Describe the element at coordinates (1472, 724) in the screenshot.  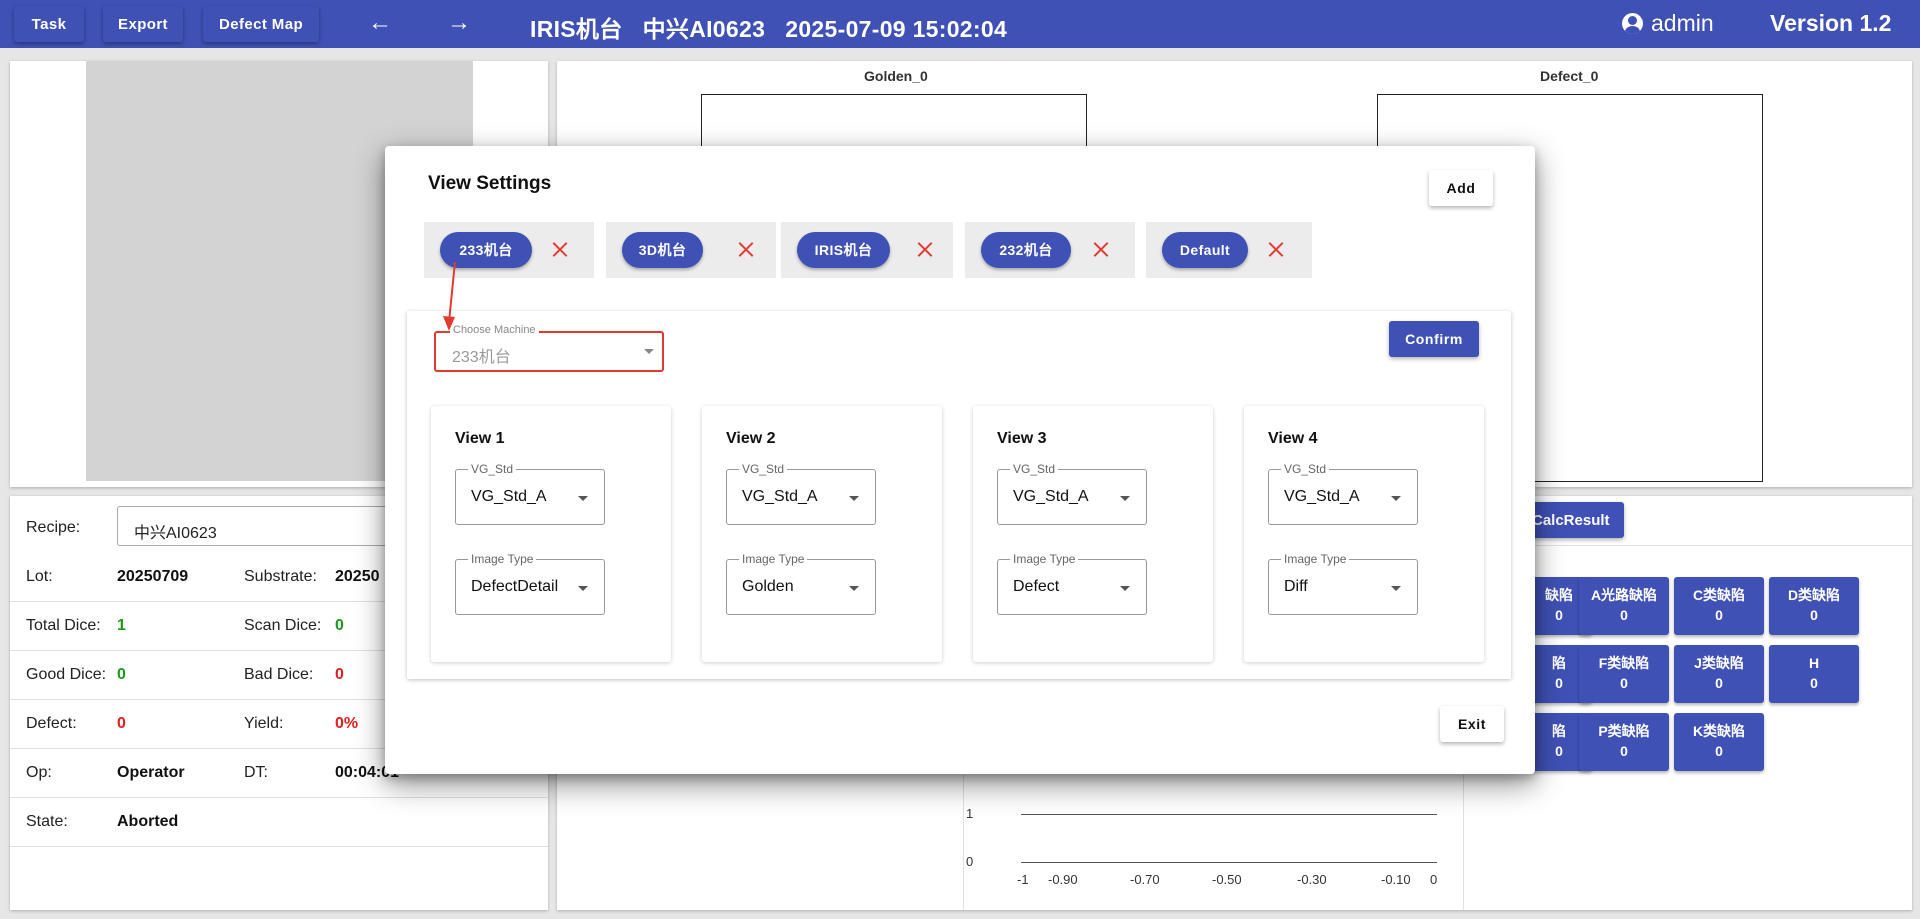
I see `exit-button: Exit` at that location.